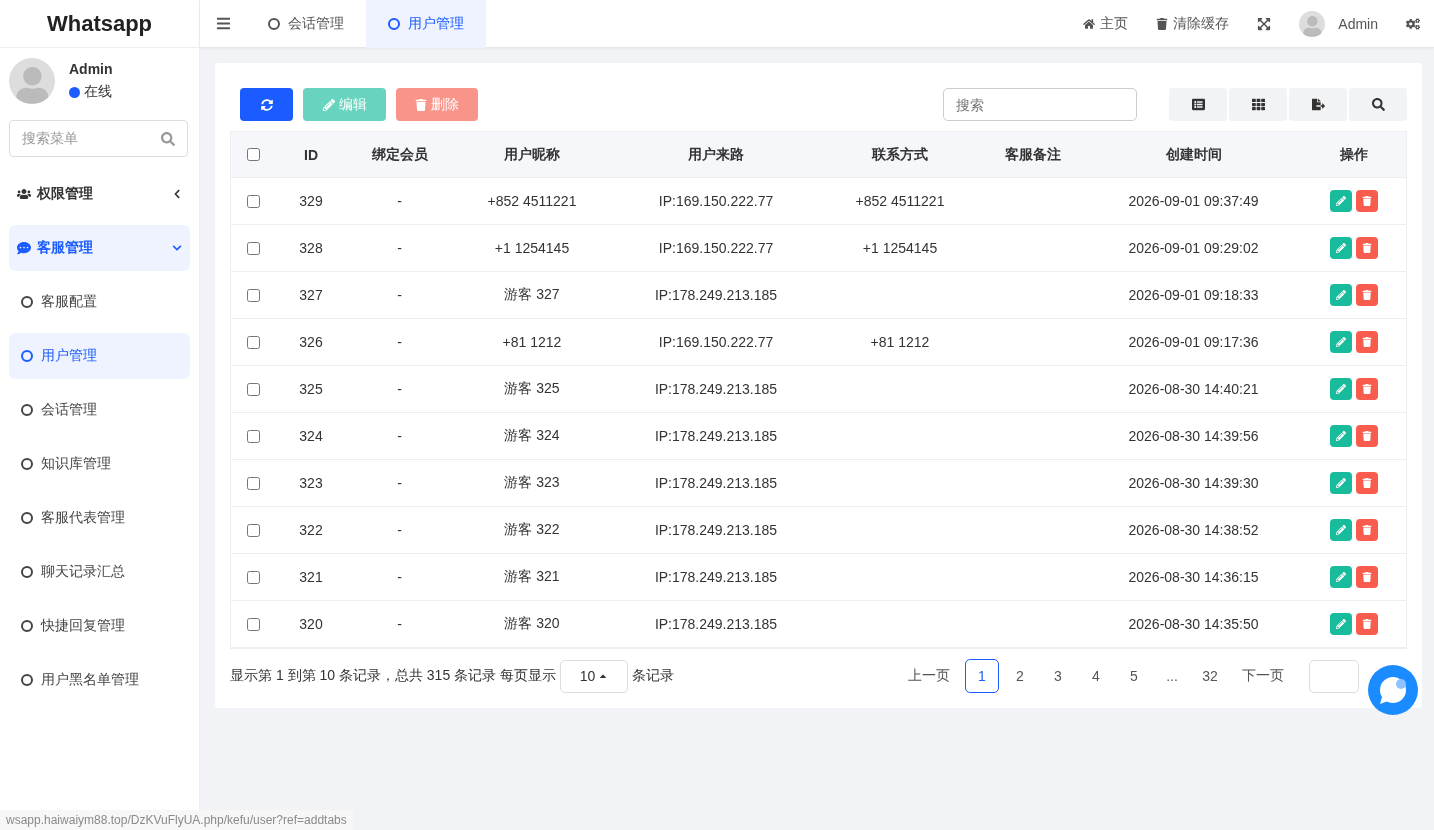  I want to click on table-cell: 323, so click(311, 483).